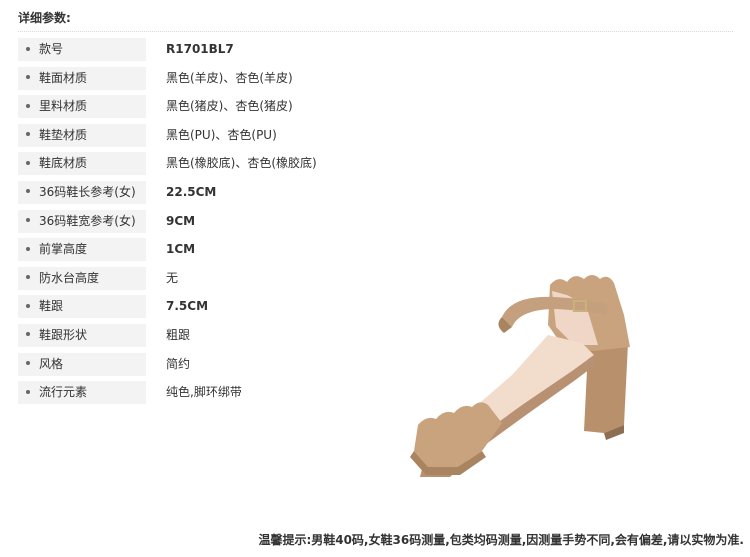  What do you see at coordinates (218, 365) in the screenshot?
I see `spec-row: 风格 简约` at bounding box center [218, 365].